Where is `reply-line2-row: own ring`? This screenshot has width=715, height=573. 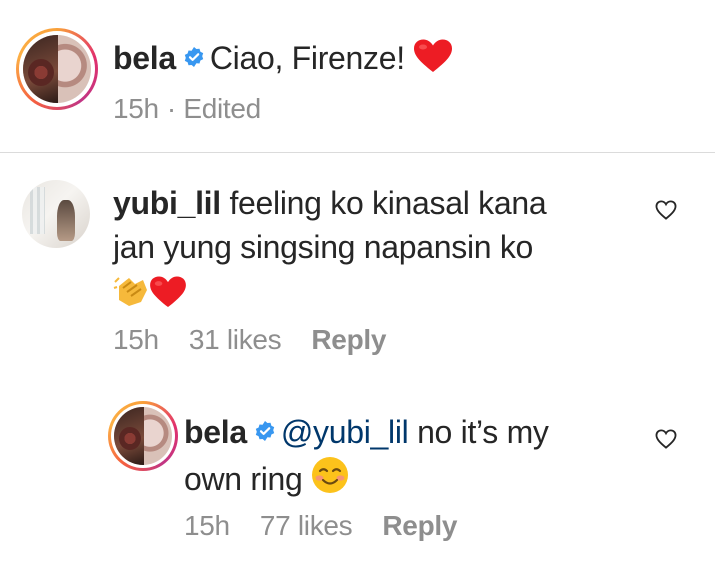 reply-line2-row: own ring is located at coordinates (266, 477).